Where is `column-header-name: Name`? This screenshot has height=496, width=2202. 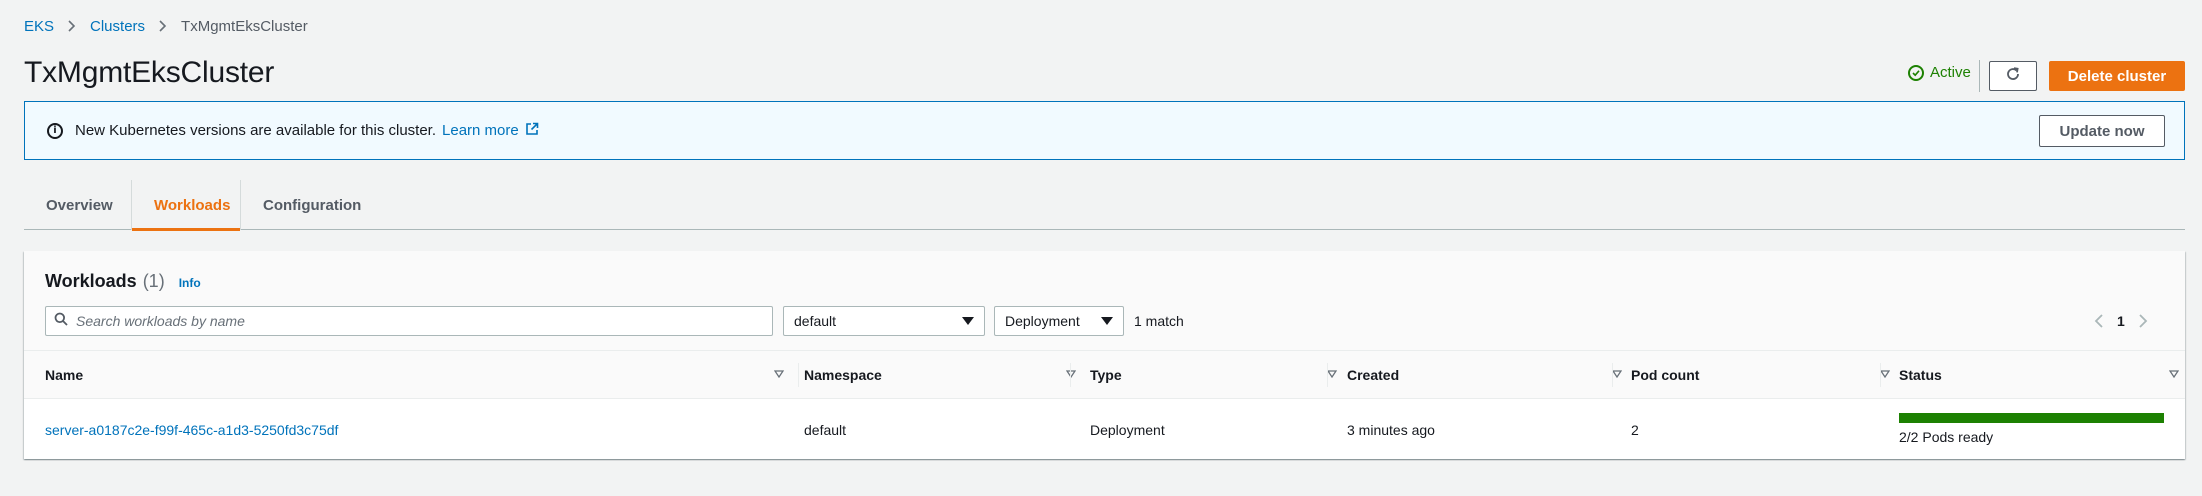 column-header-name: Name is located at coordinates (419, 375).